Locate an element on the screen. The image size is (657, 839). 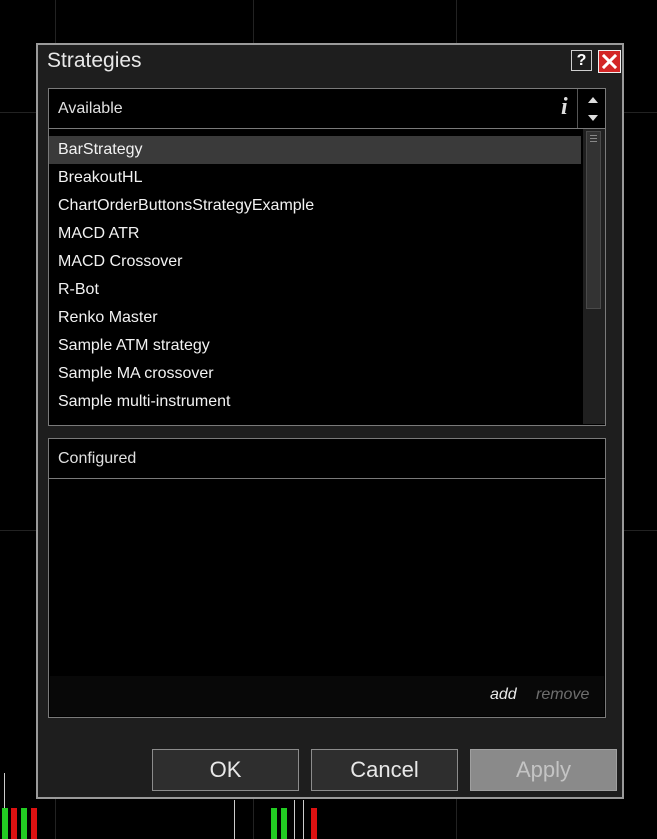
close-button is located at coordinates (609, 61).